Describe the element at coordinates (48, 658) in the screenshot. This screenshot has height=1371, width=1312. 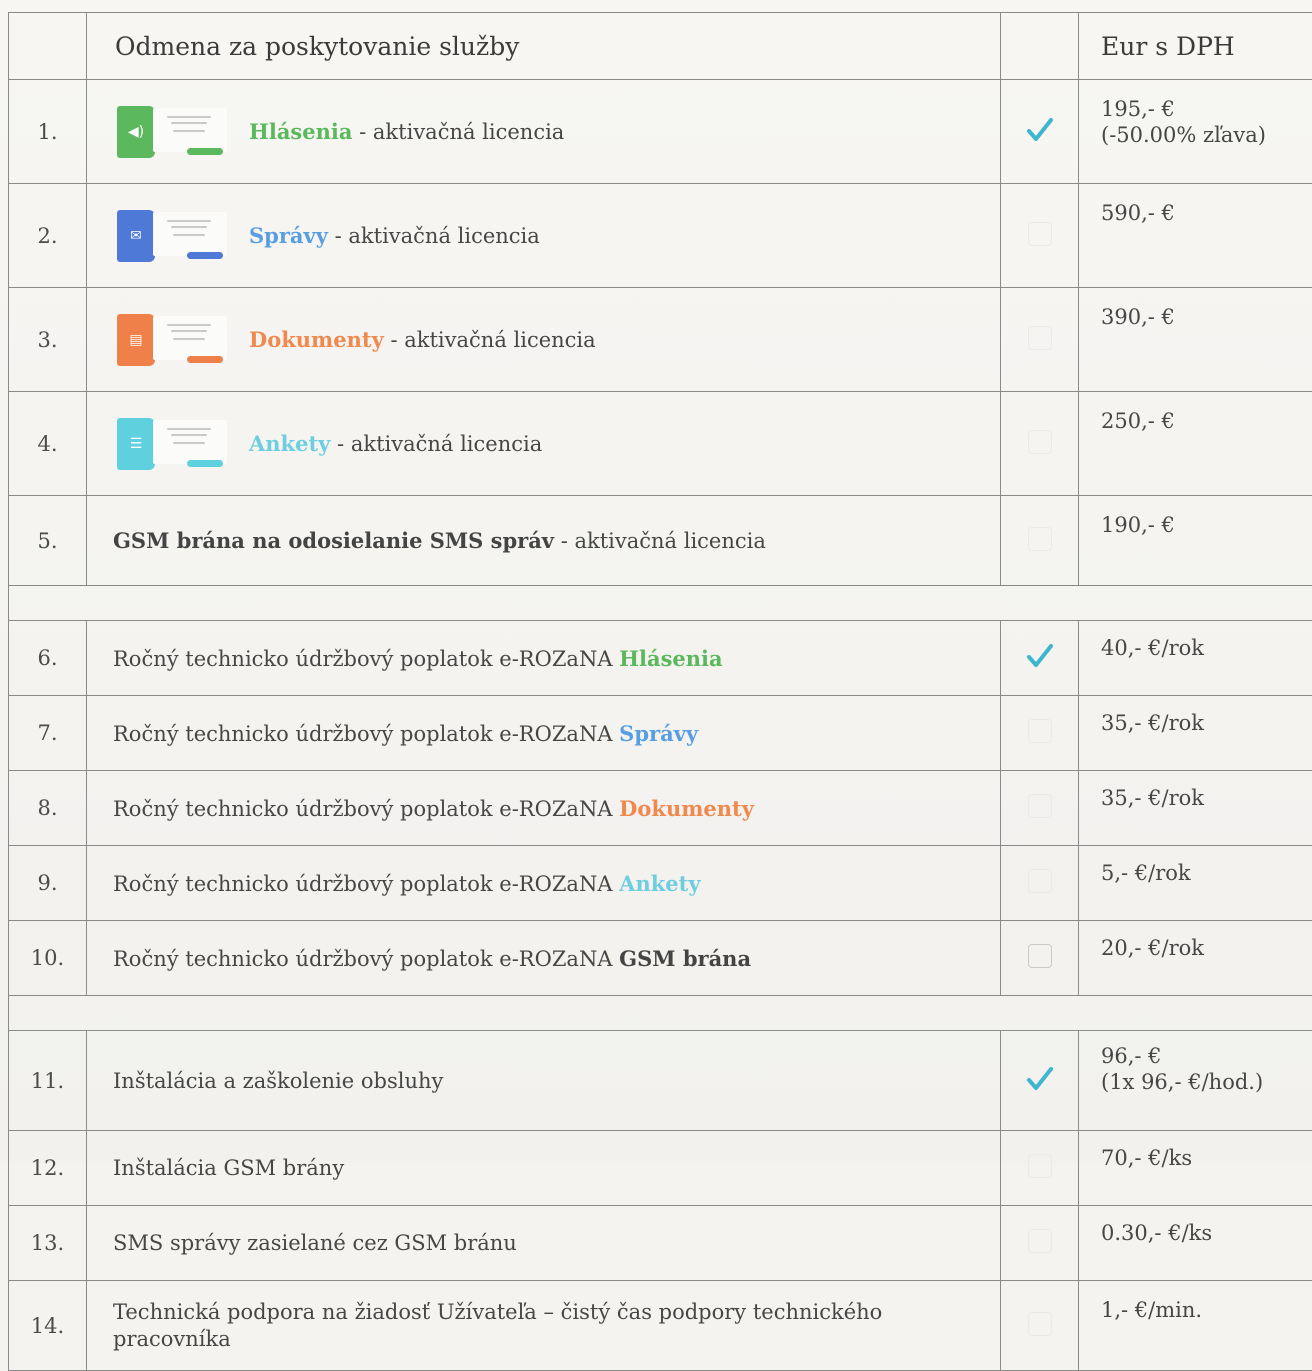
I see `row-number: 6.` at that location.